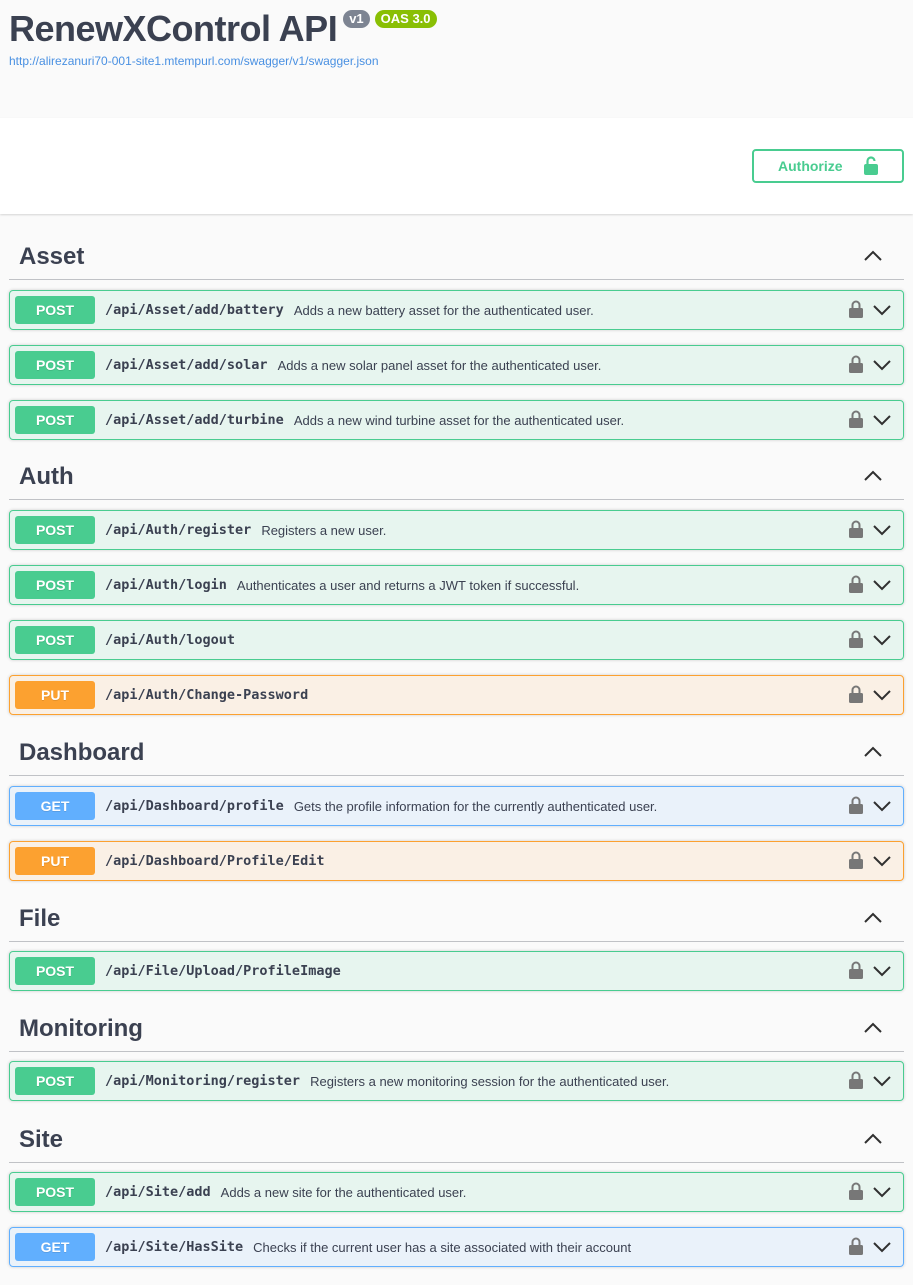  I want to click on operation-path: /api/Asset/add/solar, so click(186, 365).